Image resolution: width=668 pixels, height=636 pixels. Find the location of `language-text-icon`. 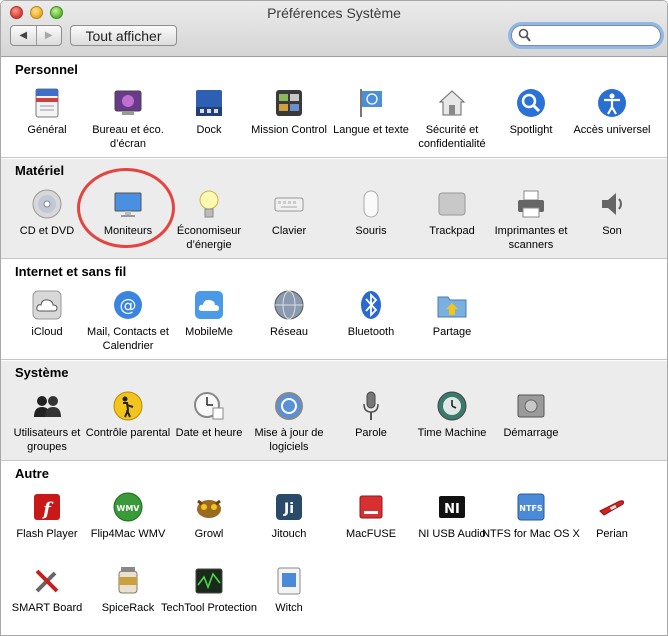

language-text-icon is located at coordinates (371, 103).